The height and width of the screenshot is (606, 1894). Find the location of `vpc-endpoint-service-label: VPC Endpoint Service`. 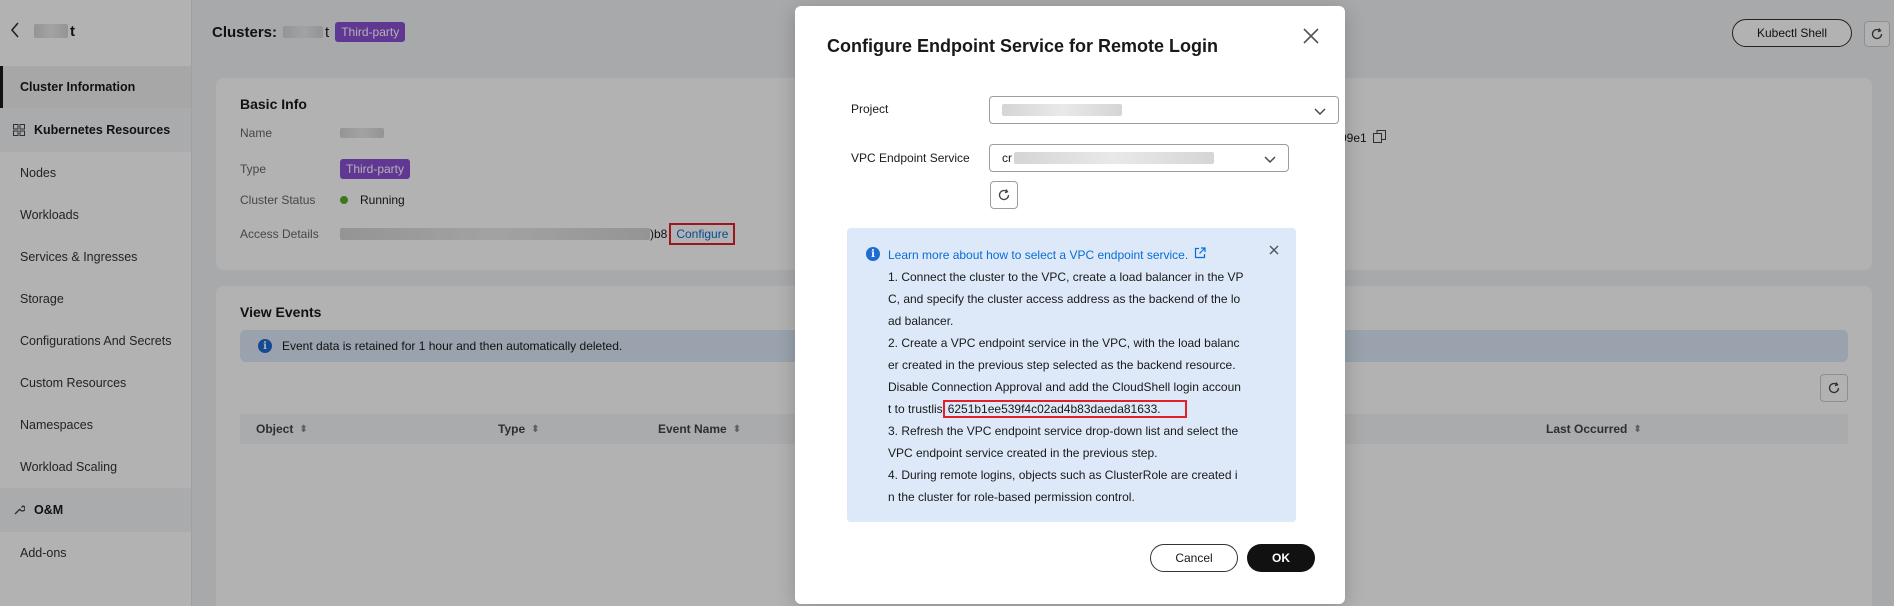

vpc-endpoint-service-label: VPC Endpoint Service is located at coordinates (910, 158).